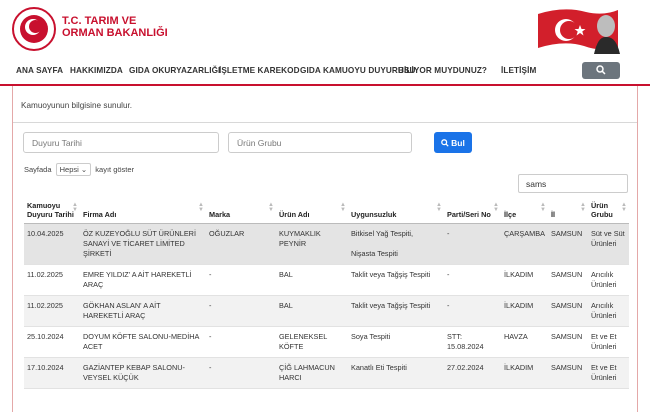 The height and width of the screenshot is (412, 650). What do you see at coordinates (608, 211) in the screenshot?
I see `column-header: Ürün Grubu ▲ ▼` at bounding box center [608, 211].